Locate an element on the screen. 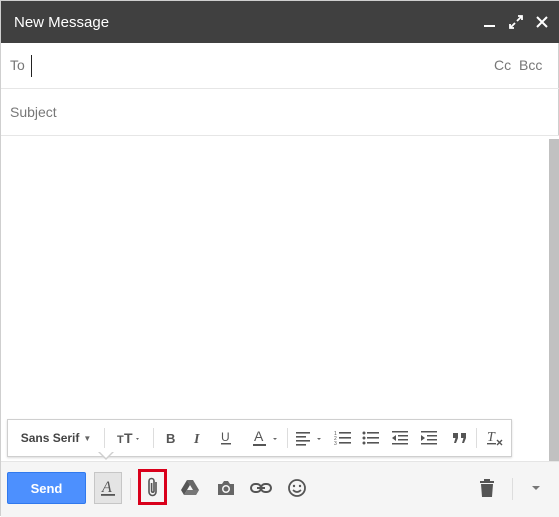 Image resolution: width=559 pixels, height=517 pixels. minimize-icon is located at coordinates (490, 22).